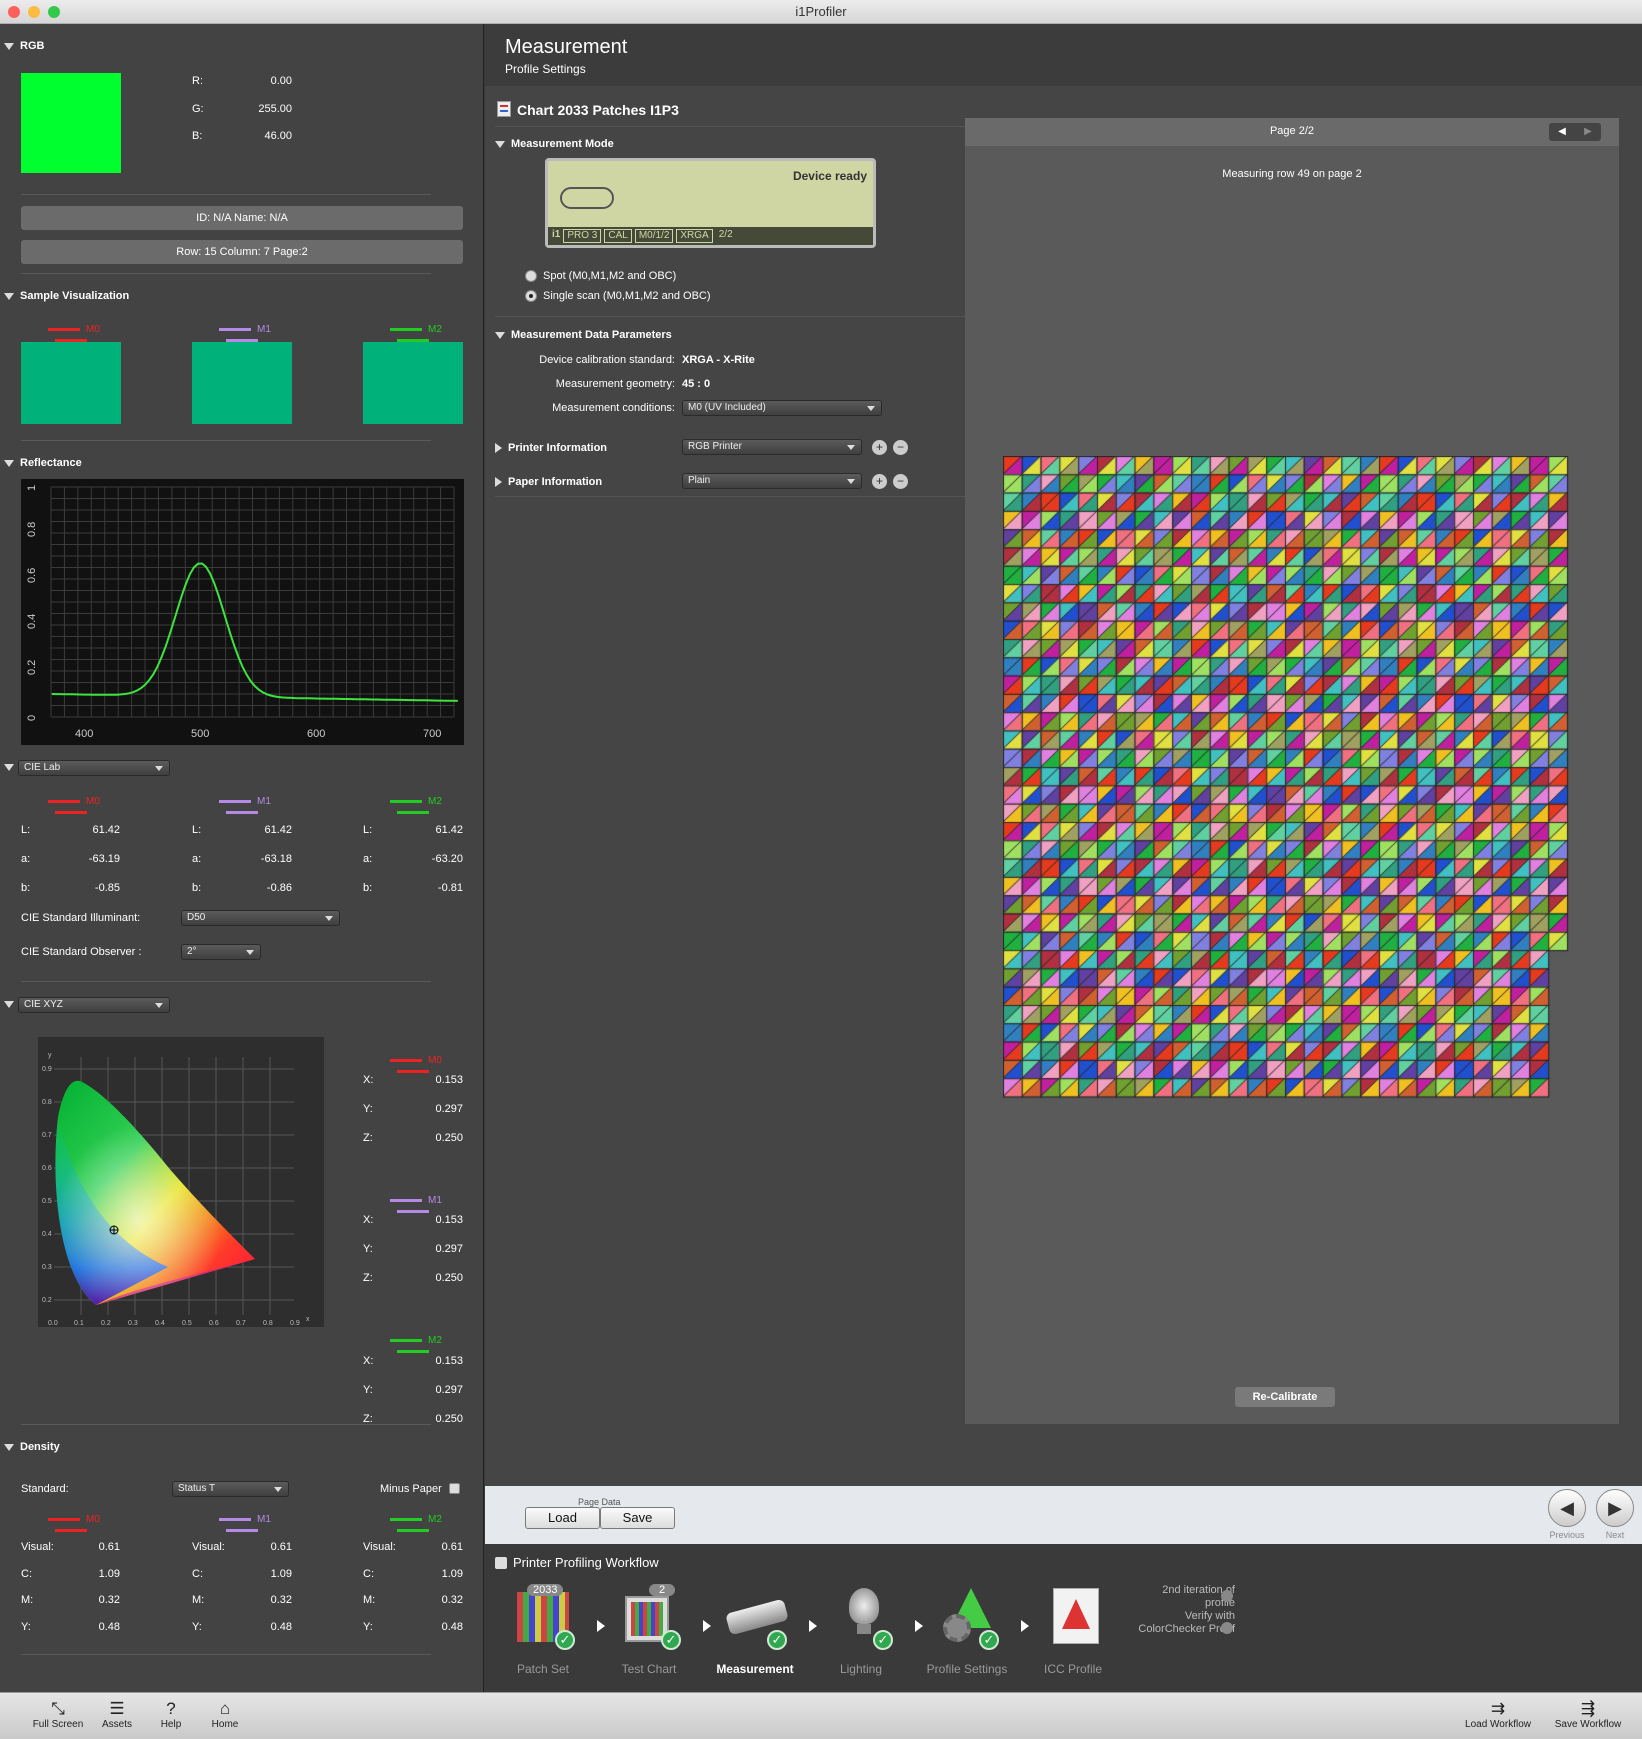 The width and height of the screenshot is (1642, 1739). What do you see at coordinates (637, 1518) in the screenshot?
I see `save-page-data-button: Save` at bounding box center [637, 1518].